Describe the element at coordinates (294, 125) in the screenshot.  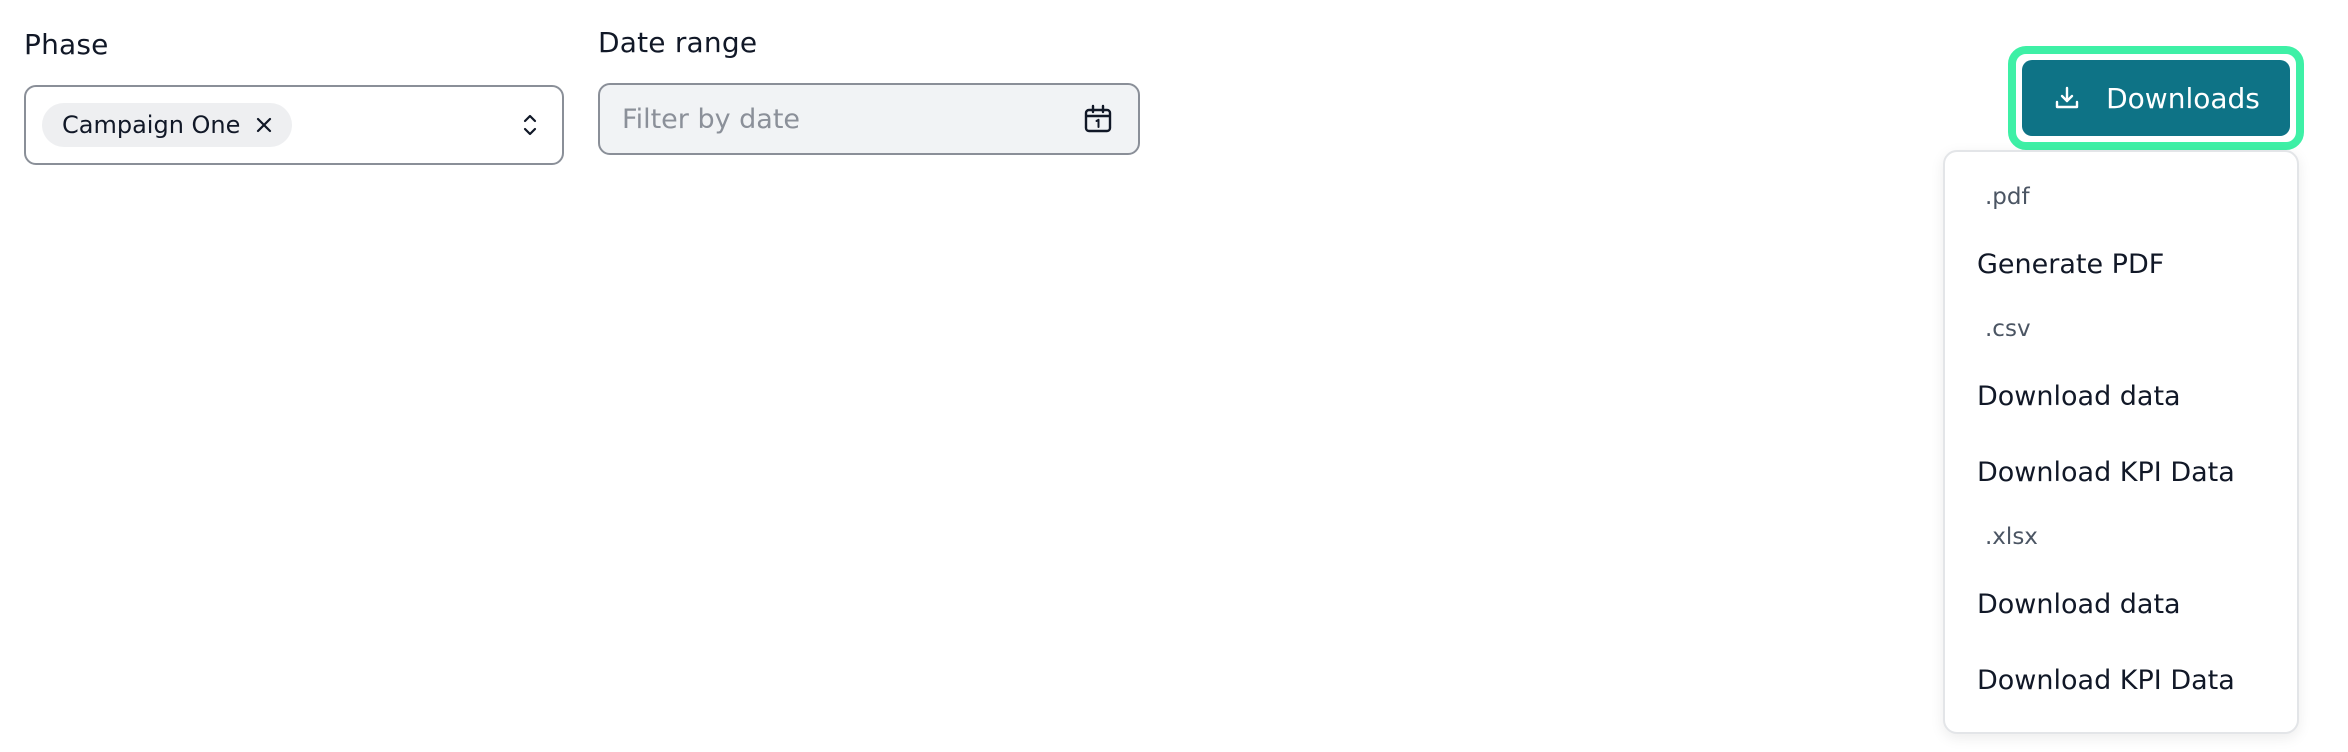
I see `phase-select: Campaign One` at that location.